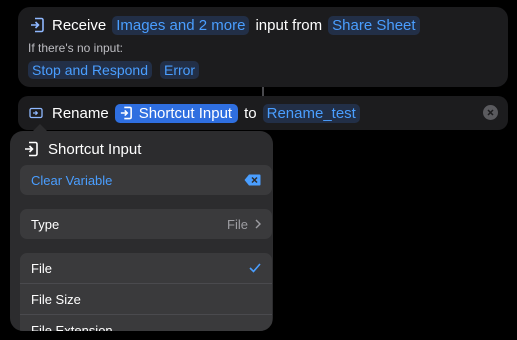 The height and width of the screenshot is (340, 517). Describe the element at coordinates (76, 48) in the screenshot. I see `no-input-hint: If there's no input:` at that location.